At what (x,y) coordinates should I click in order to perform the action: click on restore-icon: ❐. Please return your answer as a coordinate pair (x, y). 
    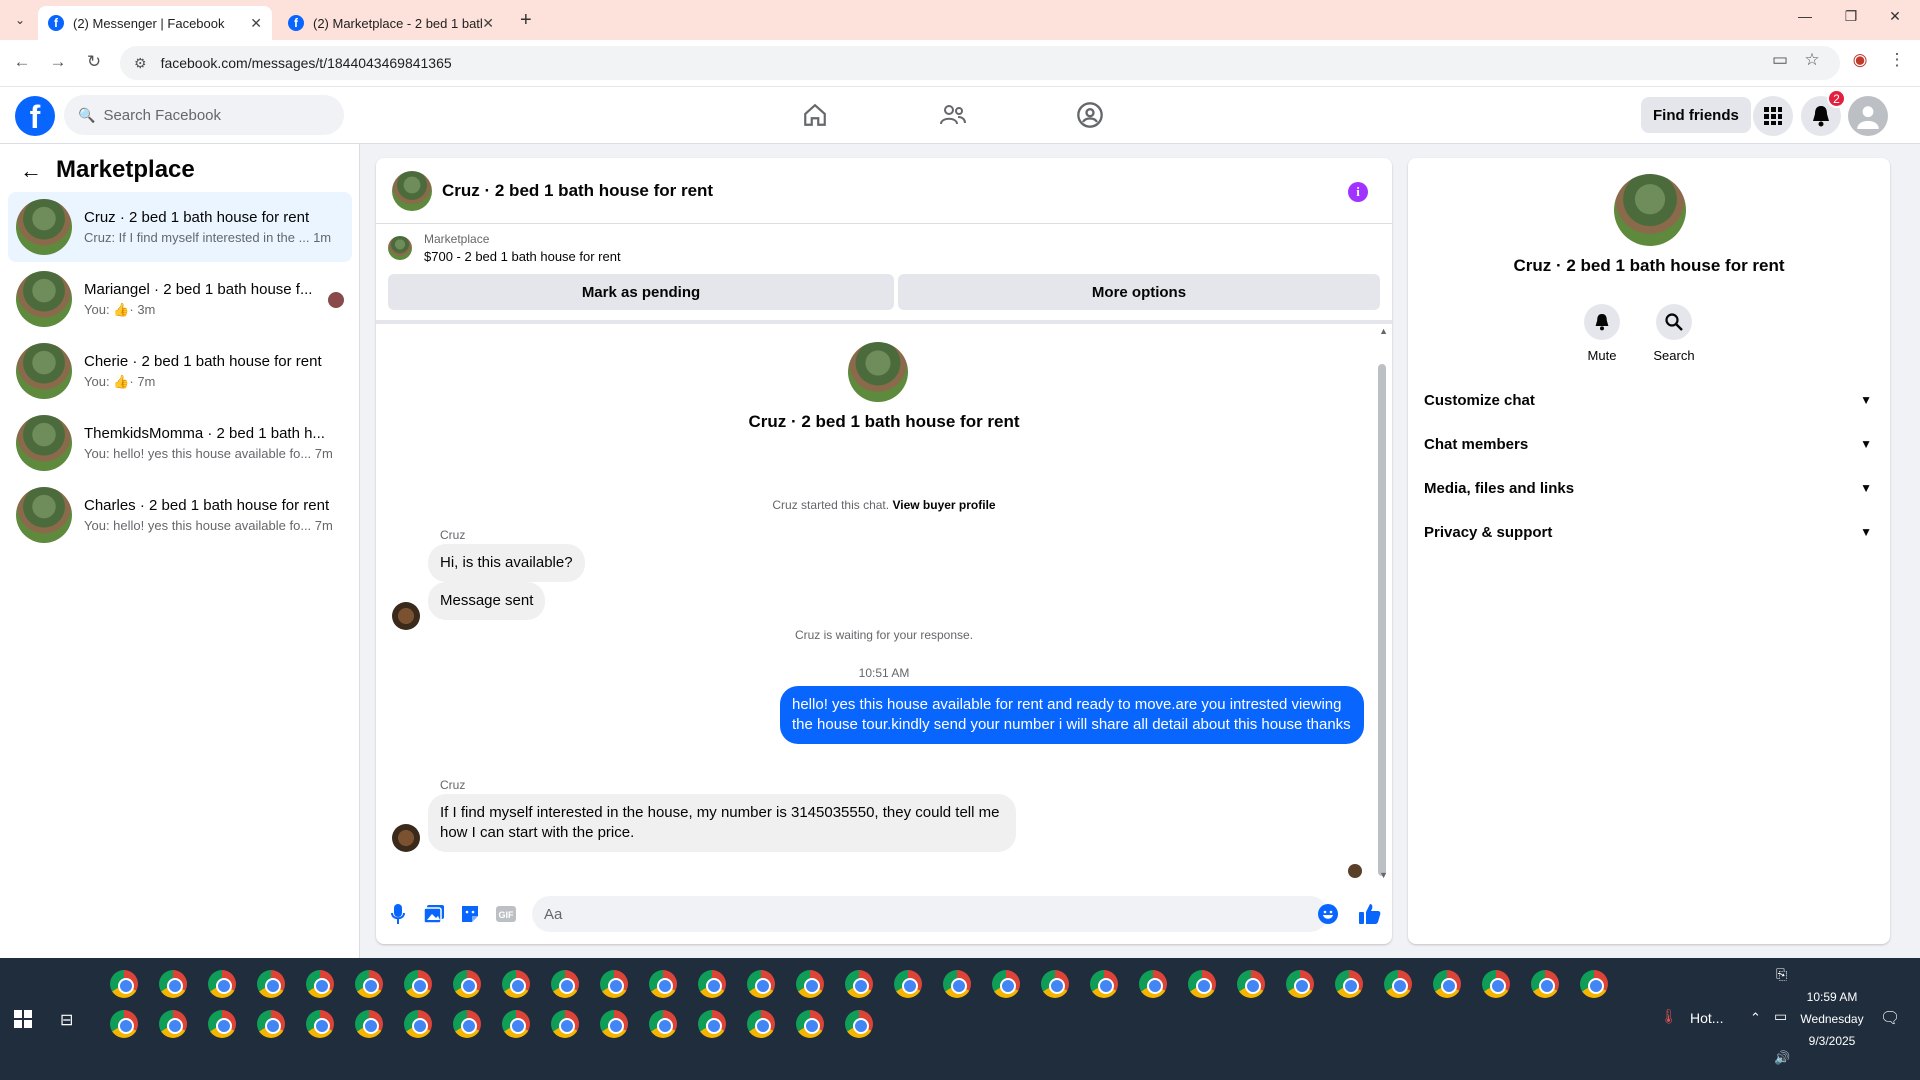
    Looking at the image, I should click on (1851, 16).